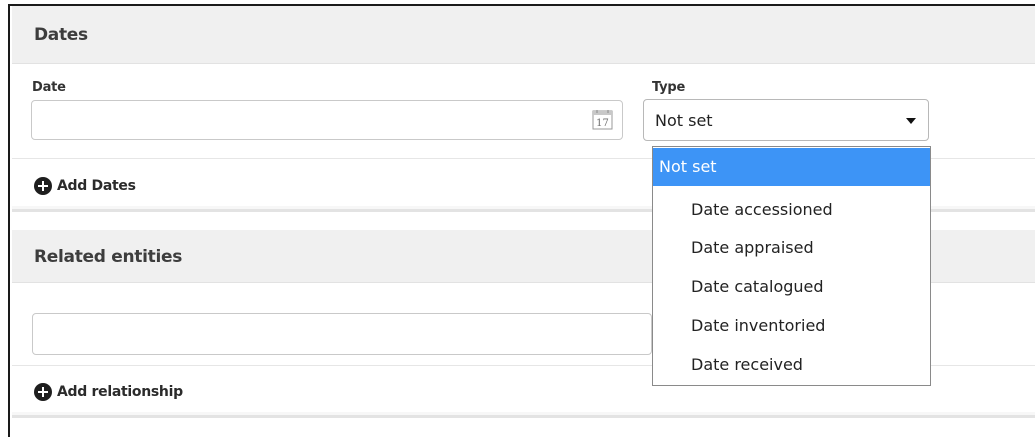 This screenshot has height=437, width=1035. I want to click on add-relationship-button: Add relationship, so click(108, 392).